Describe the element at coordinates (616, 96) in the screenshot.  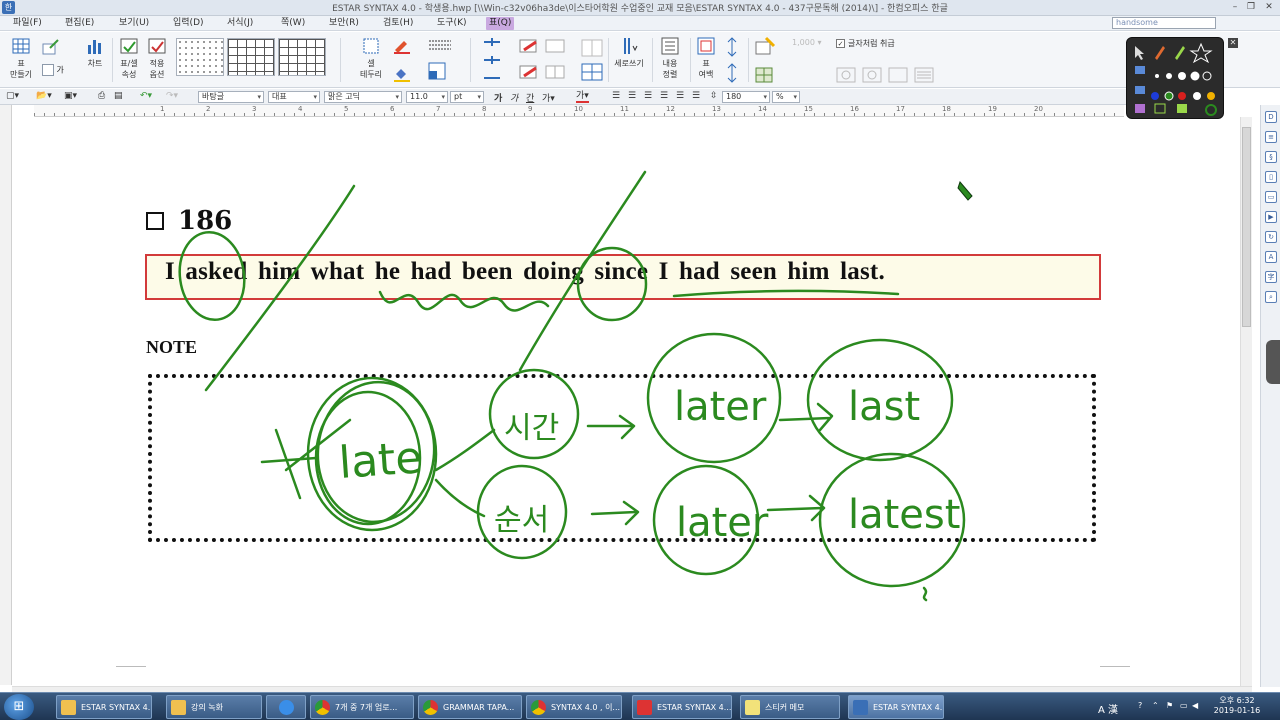
I see `align-justify-icon: ☰` at that location.